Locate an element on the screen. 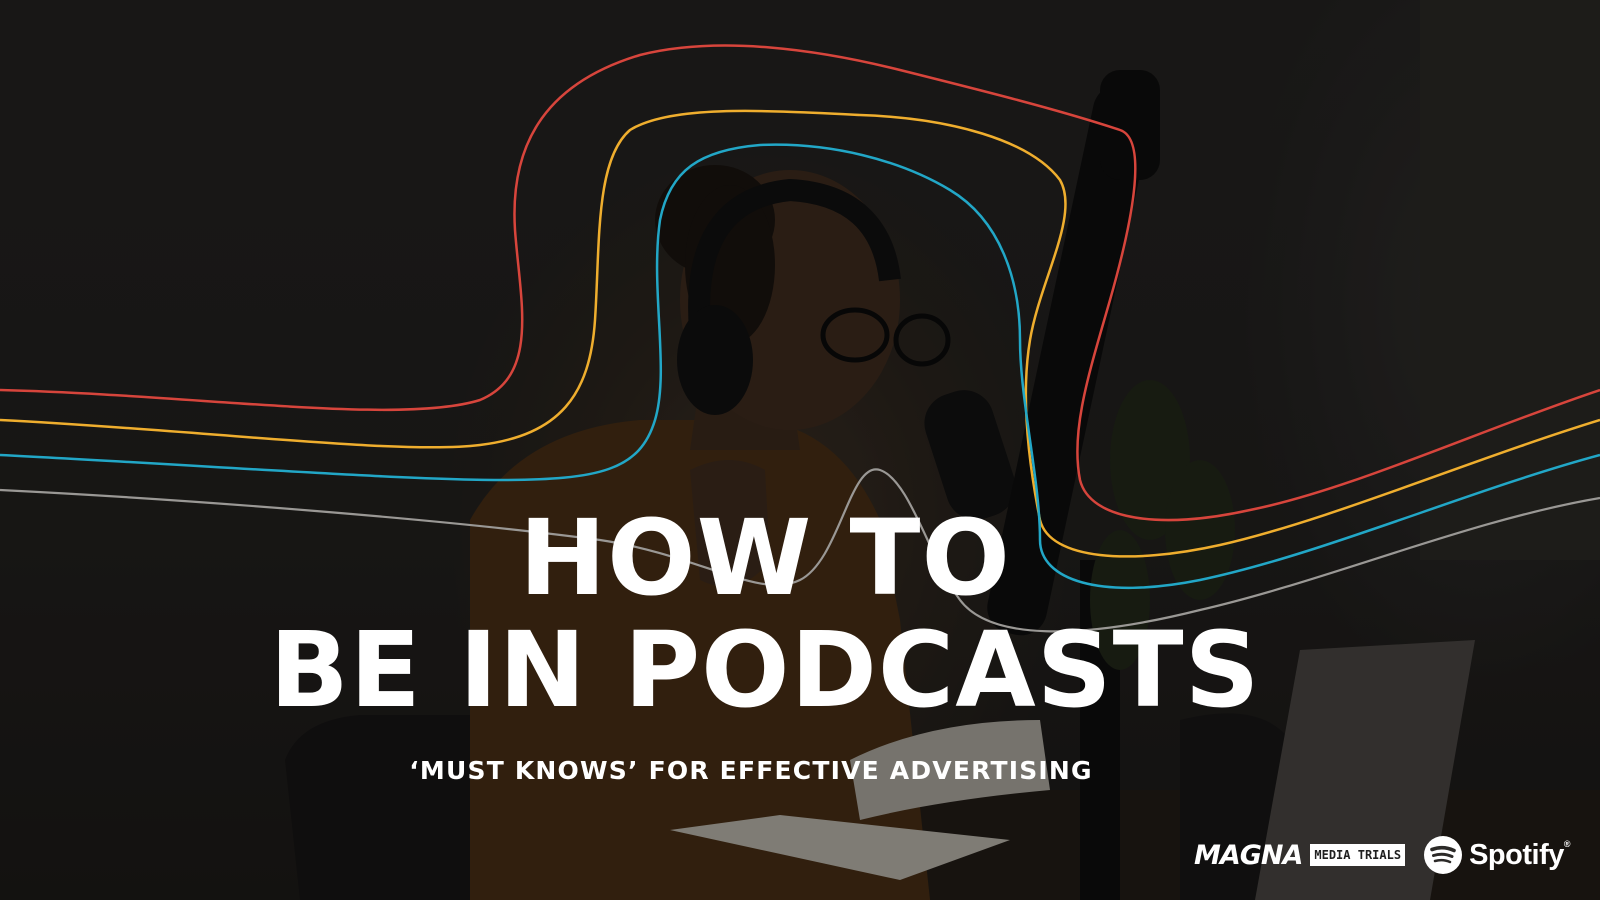  trademark-mark: ® is located at coordinates (1567, 843).